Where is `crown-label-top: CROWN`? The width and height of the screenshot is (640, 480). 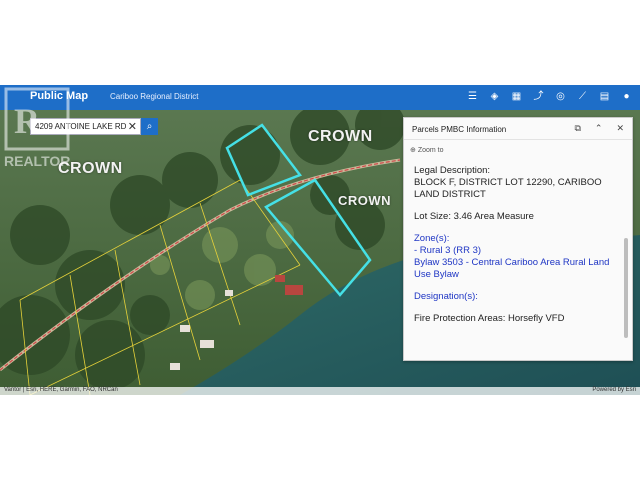 crown-label-top: CROWN is located at coordinates (340, 136).